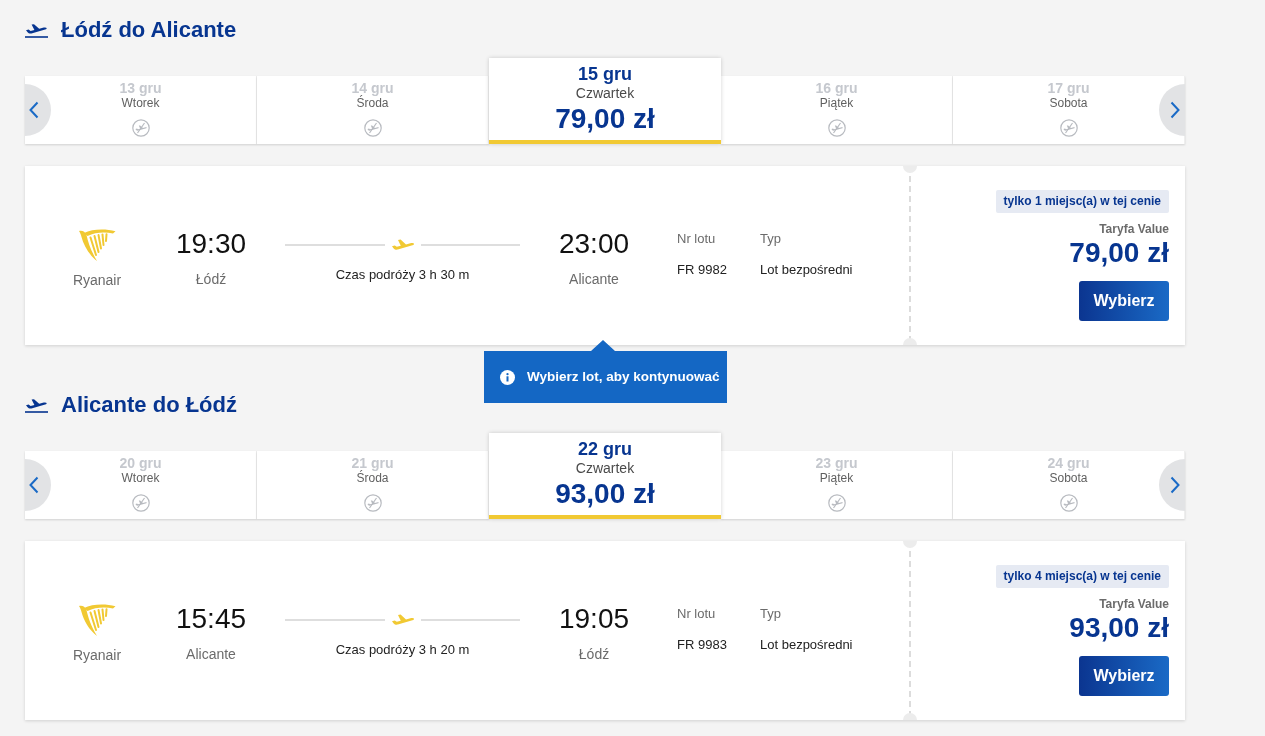 This screenshot has height=736, width=1265. What do you see at coordinates (594, 654) in the screenshot?
I see `arrival-city: Łódź` at bounding box center [594, 654].